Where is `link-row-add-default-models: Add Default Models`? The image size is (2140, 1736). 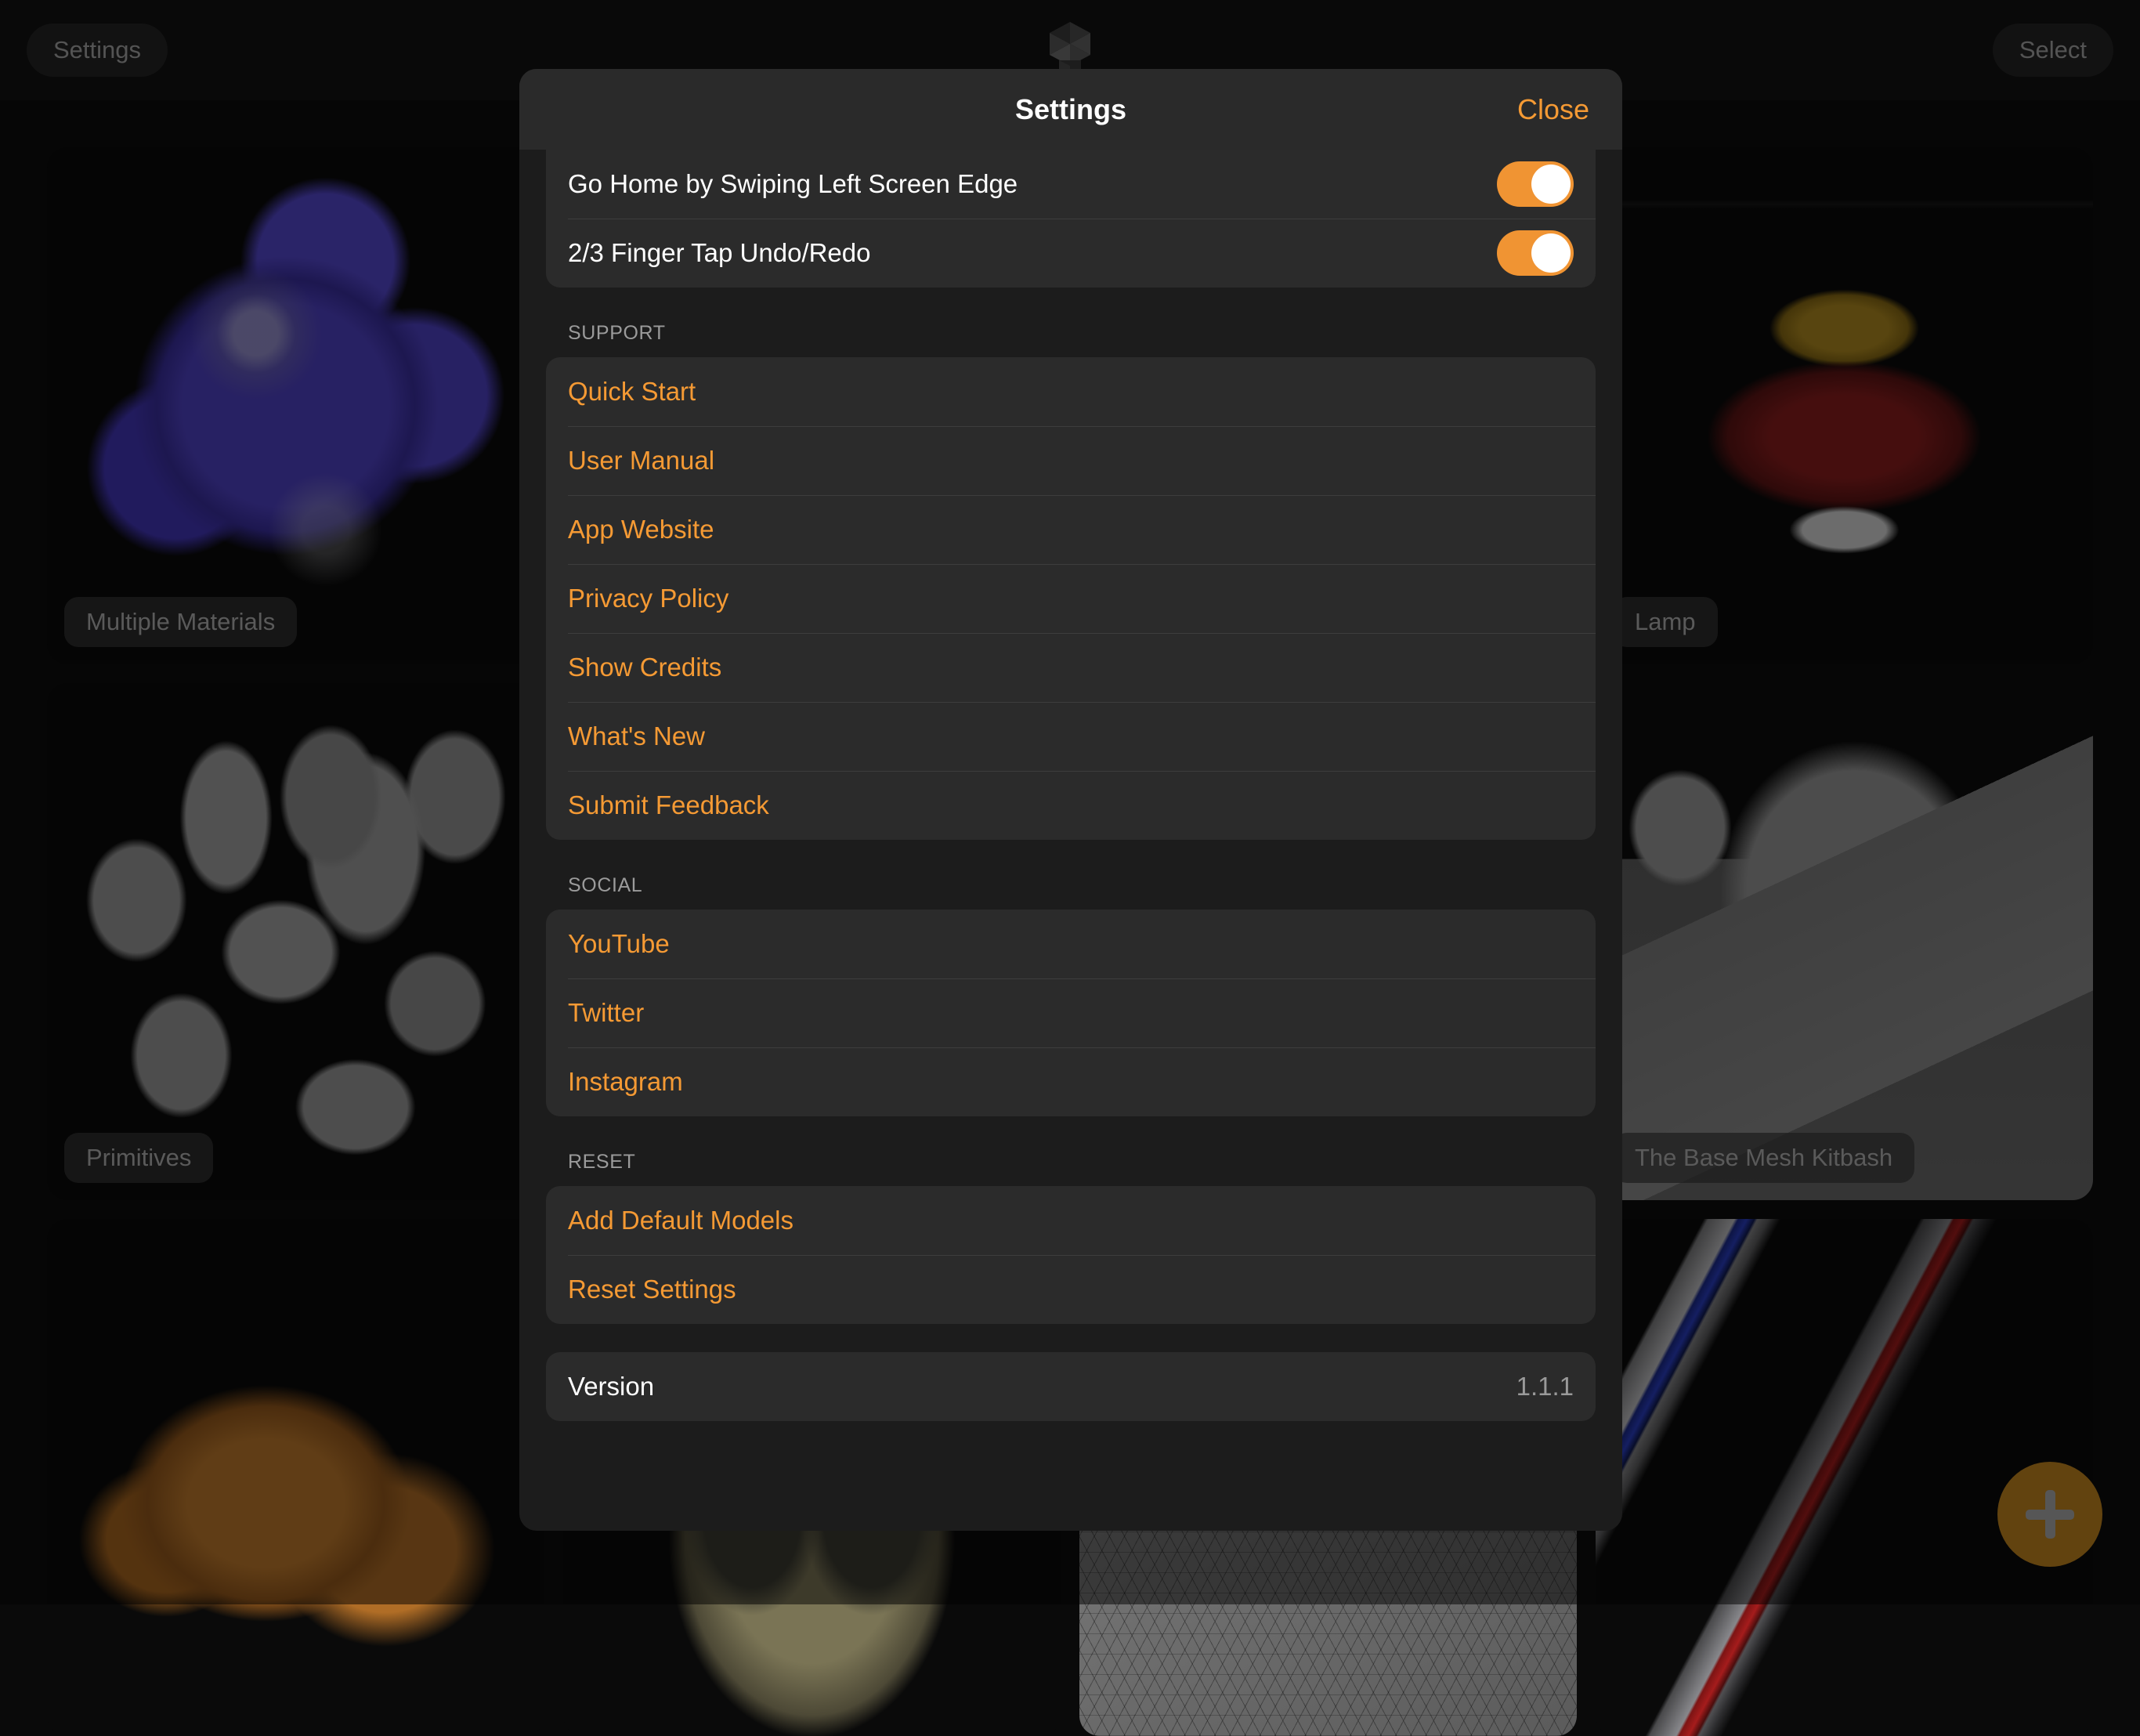 link-row-add-default-models: Add Default Models is located at coordinates (1071, 1220).